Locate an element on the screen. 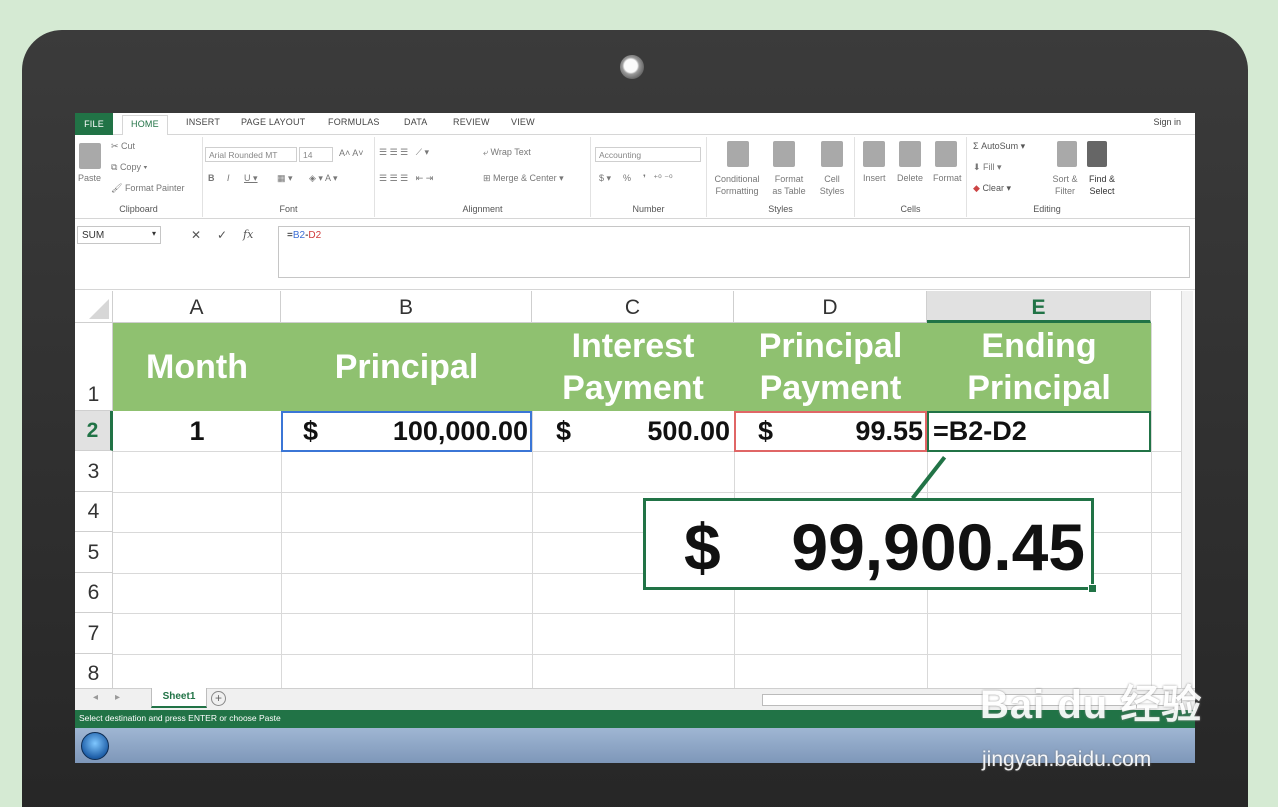 This screenshot has height=807, width=1278. cell-c1: Interest Payment is located at coordinates (633, 367).